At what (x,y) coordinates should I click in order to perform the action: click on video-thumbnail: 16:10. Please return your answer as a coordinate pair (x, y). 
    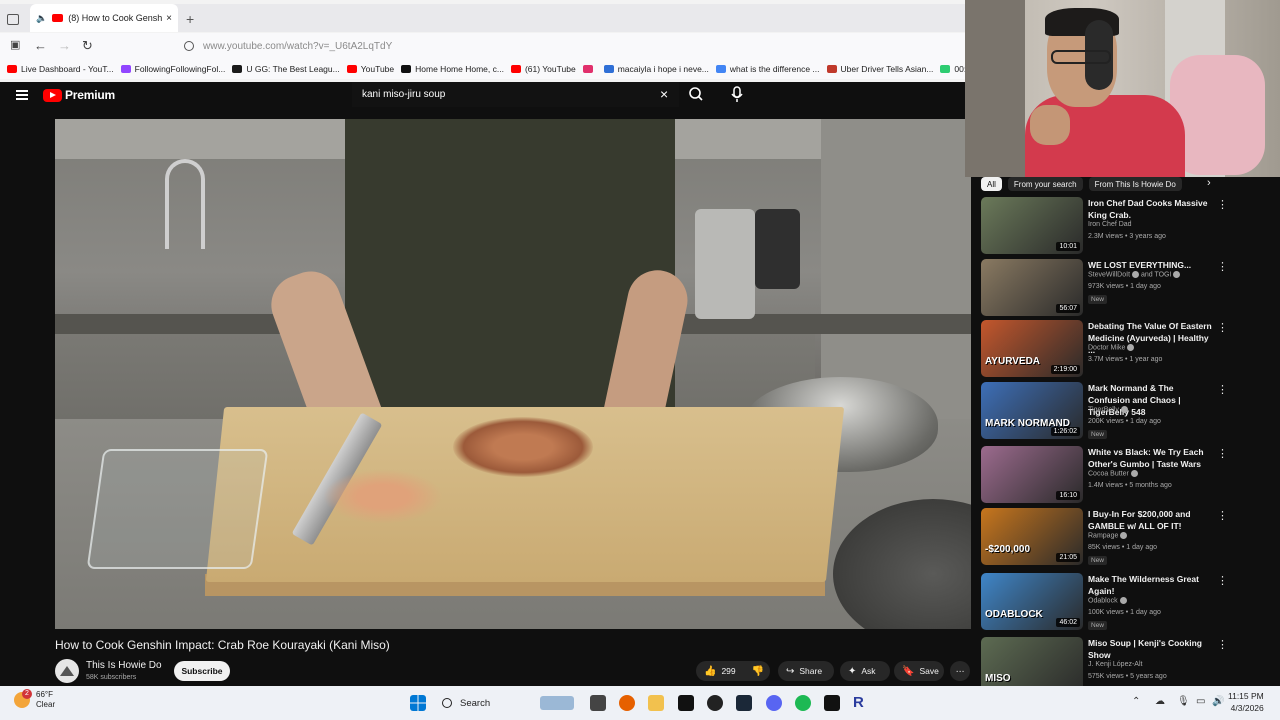
    Looking at the image, I should click on (1032, 474).